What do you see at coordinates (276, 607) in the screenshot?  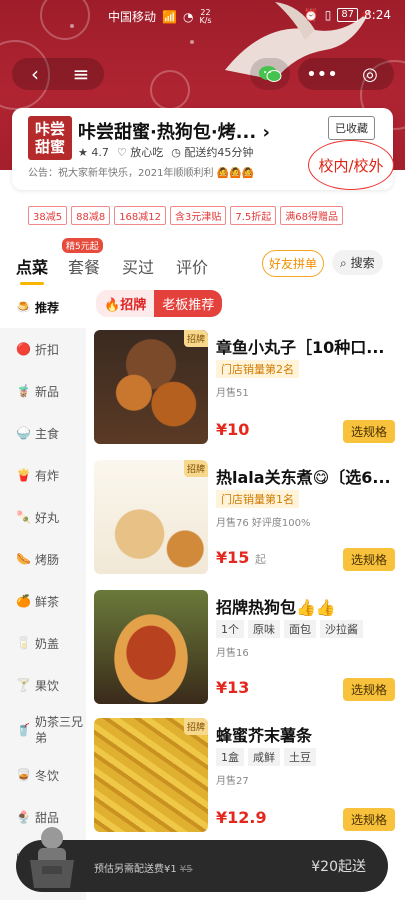 I see `item-title: 招牌热狗包👍👍` at bounding box center [276, 607].